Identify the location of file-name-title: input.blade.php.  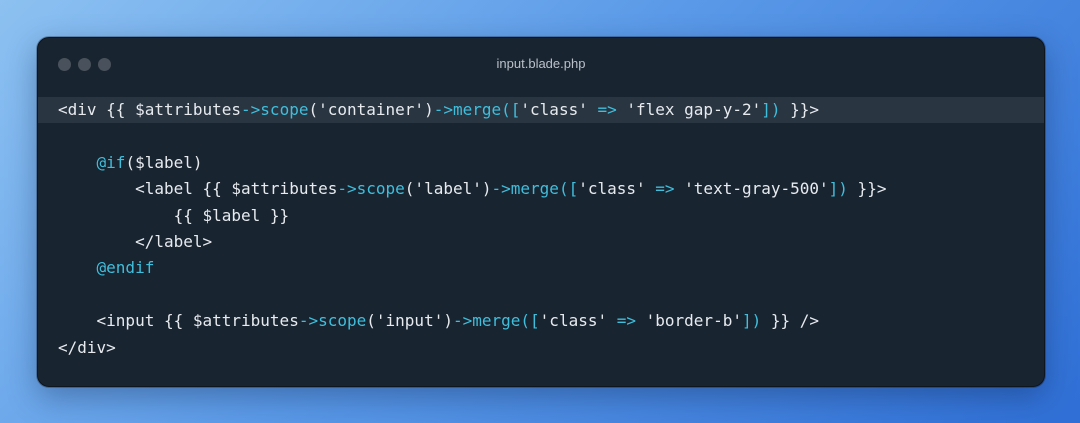
(541, 63).